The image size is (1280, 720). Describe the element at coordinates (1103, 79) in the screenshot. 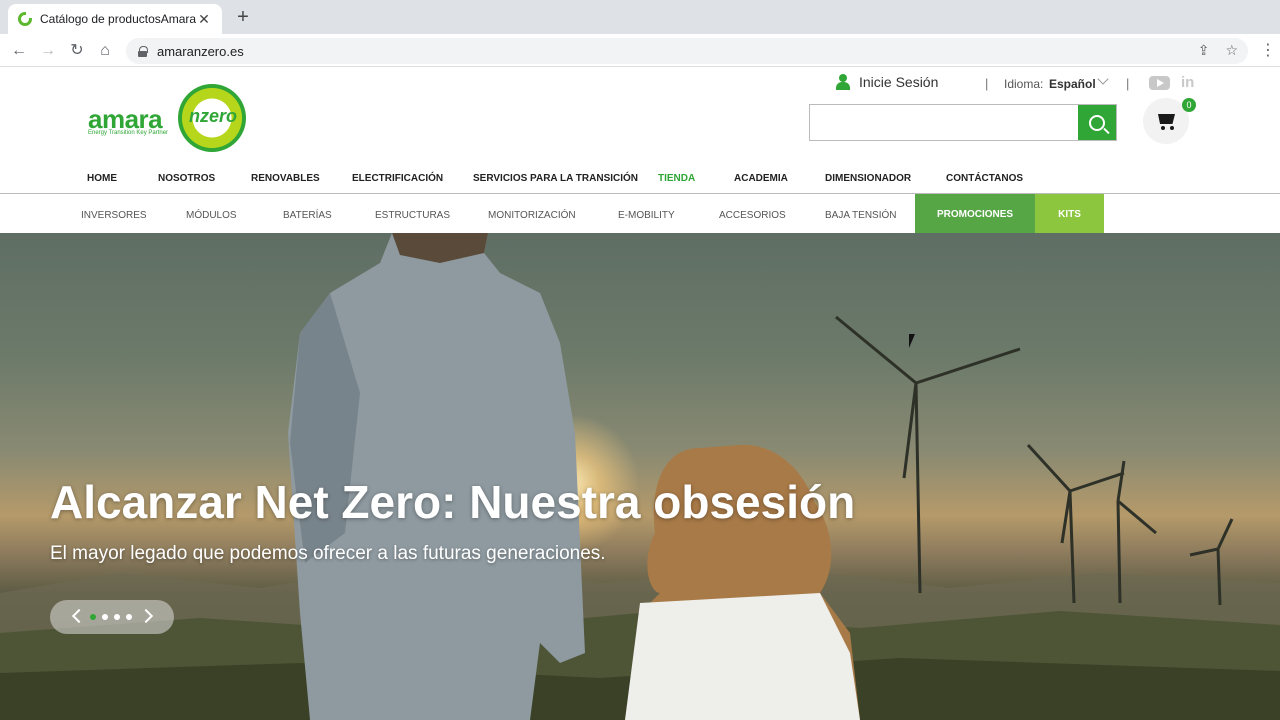

I see `chevron-down-icon` at that location.